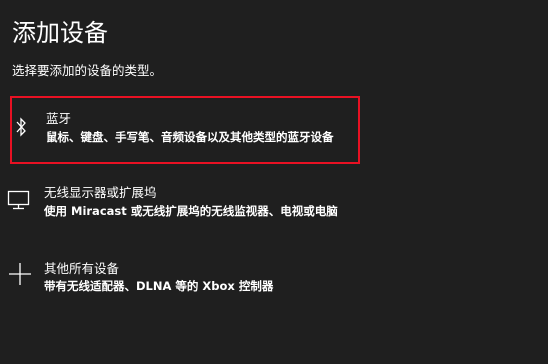  I want to click on option-bluetooth-title: 蓝牙, so click(59, 118).